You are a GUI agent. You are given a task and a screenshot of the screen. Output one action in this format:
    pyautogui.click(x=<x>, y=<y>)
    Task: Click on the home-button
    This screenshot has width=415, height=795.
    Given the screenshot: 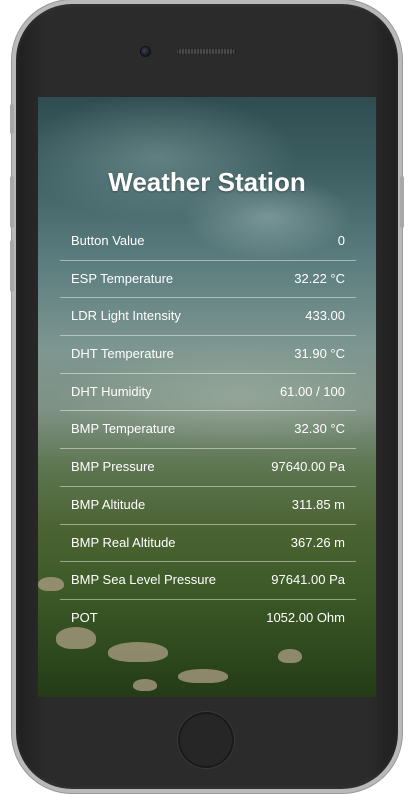 What is the action you would take?
    pyautogui.click(x=206, y=740)
    